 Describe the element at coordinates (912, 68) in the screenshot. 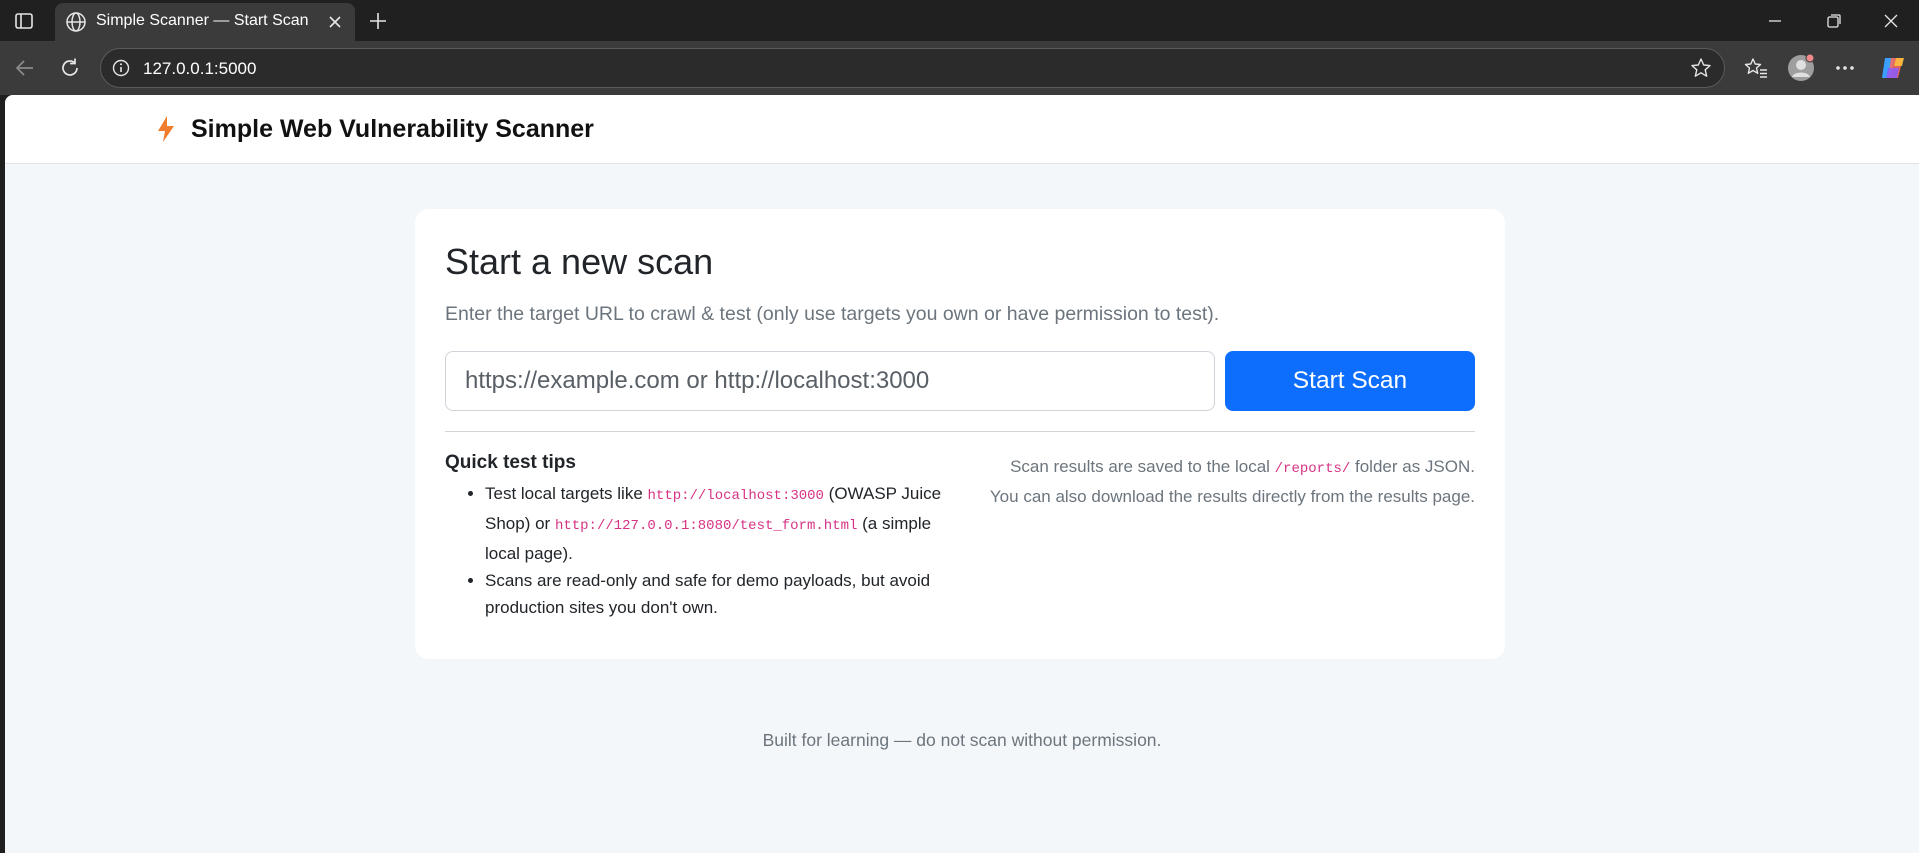

I see `address-bar: 127.0.0.1:5000` at that location.